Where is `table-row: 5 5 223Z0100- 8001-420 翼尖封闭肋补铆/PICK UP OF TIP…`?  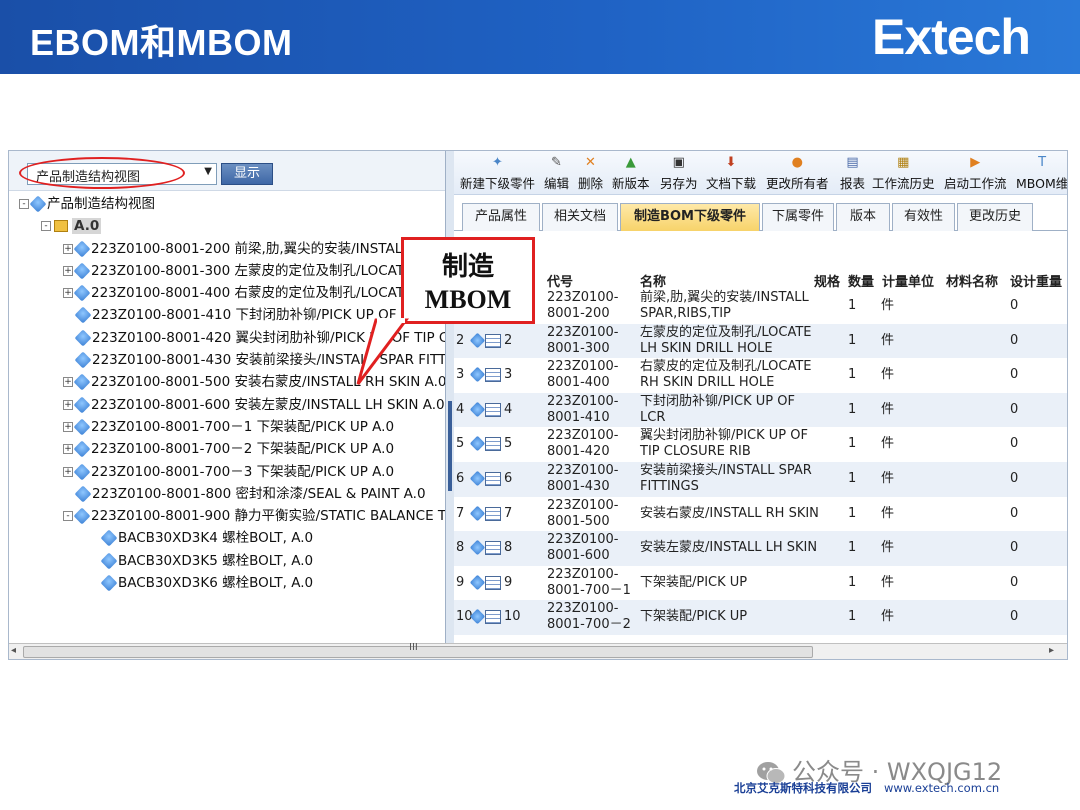
table-row: 5 5 223Z0100- 8001-420 翼尖封闭肋补铆/PICK UP OF TIP… is located at coordinates (760, 444).